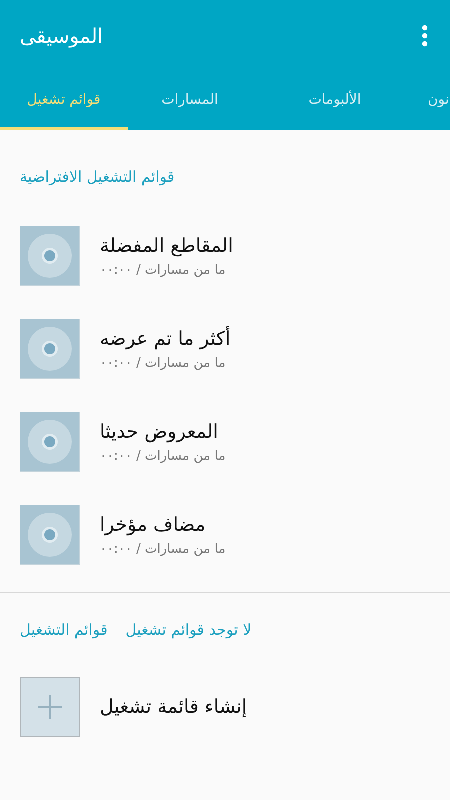  What do you see at coordinates (167, 245) in the screenshot?
I see `playlist-title: المقاطع المفضلة` at bounding box center [167, 245].